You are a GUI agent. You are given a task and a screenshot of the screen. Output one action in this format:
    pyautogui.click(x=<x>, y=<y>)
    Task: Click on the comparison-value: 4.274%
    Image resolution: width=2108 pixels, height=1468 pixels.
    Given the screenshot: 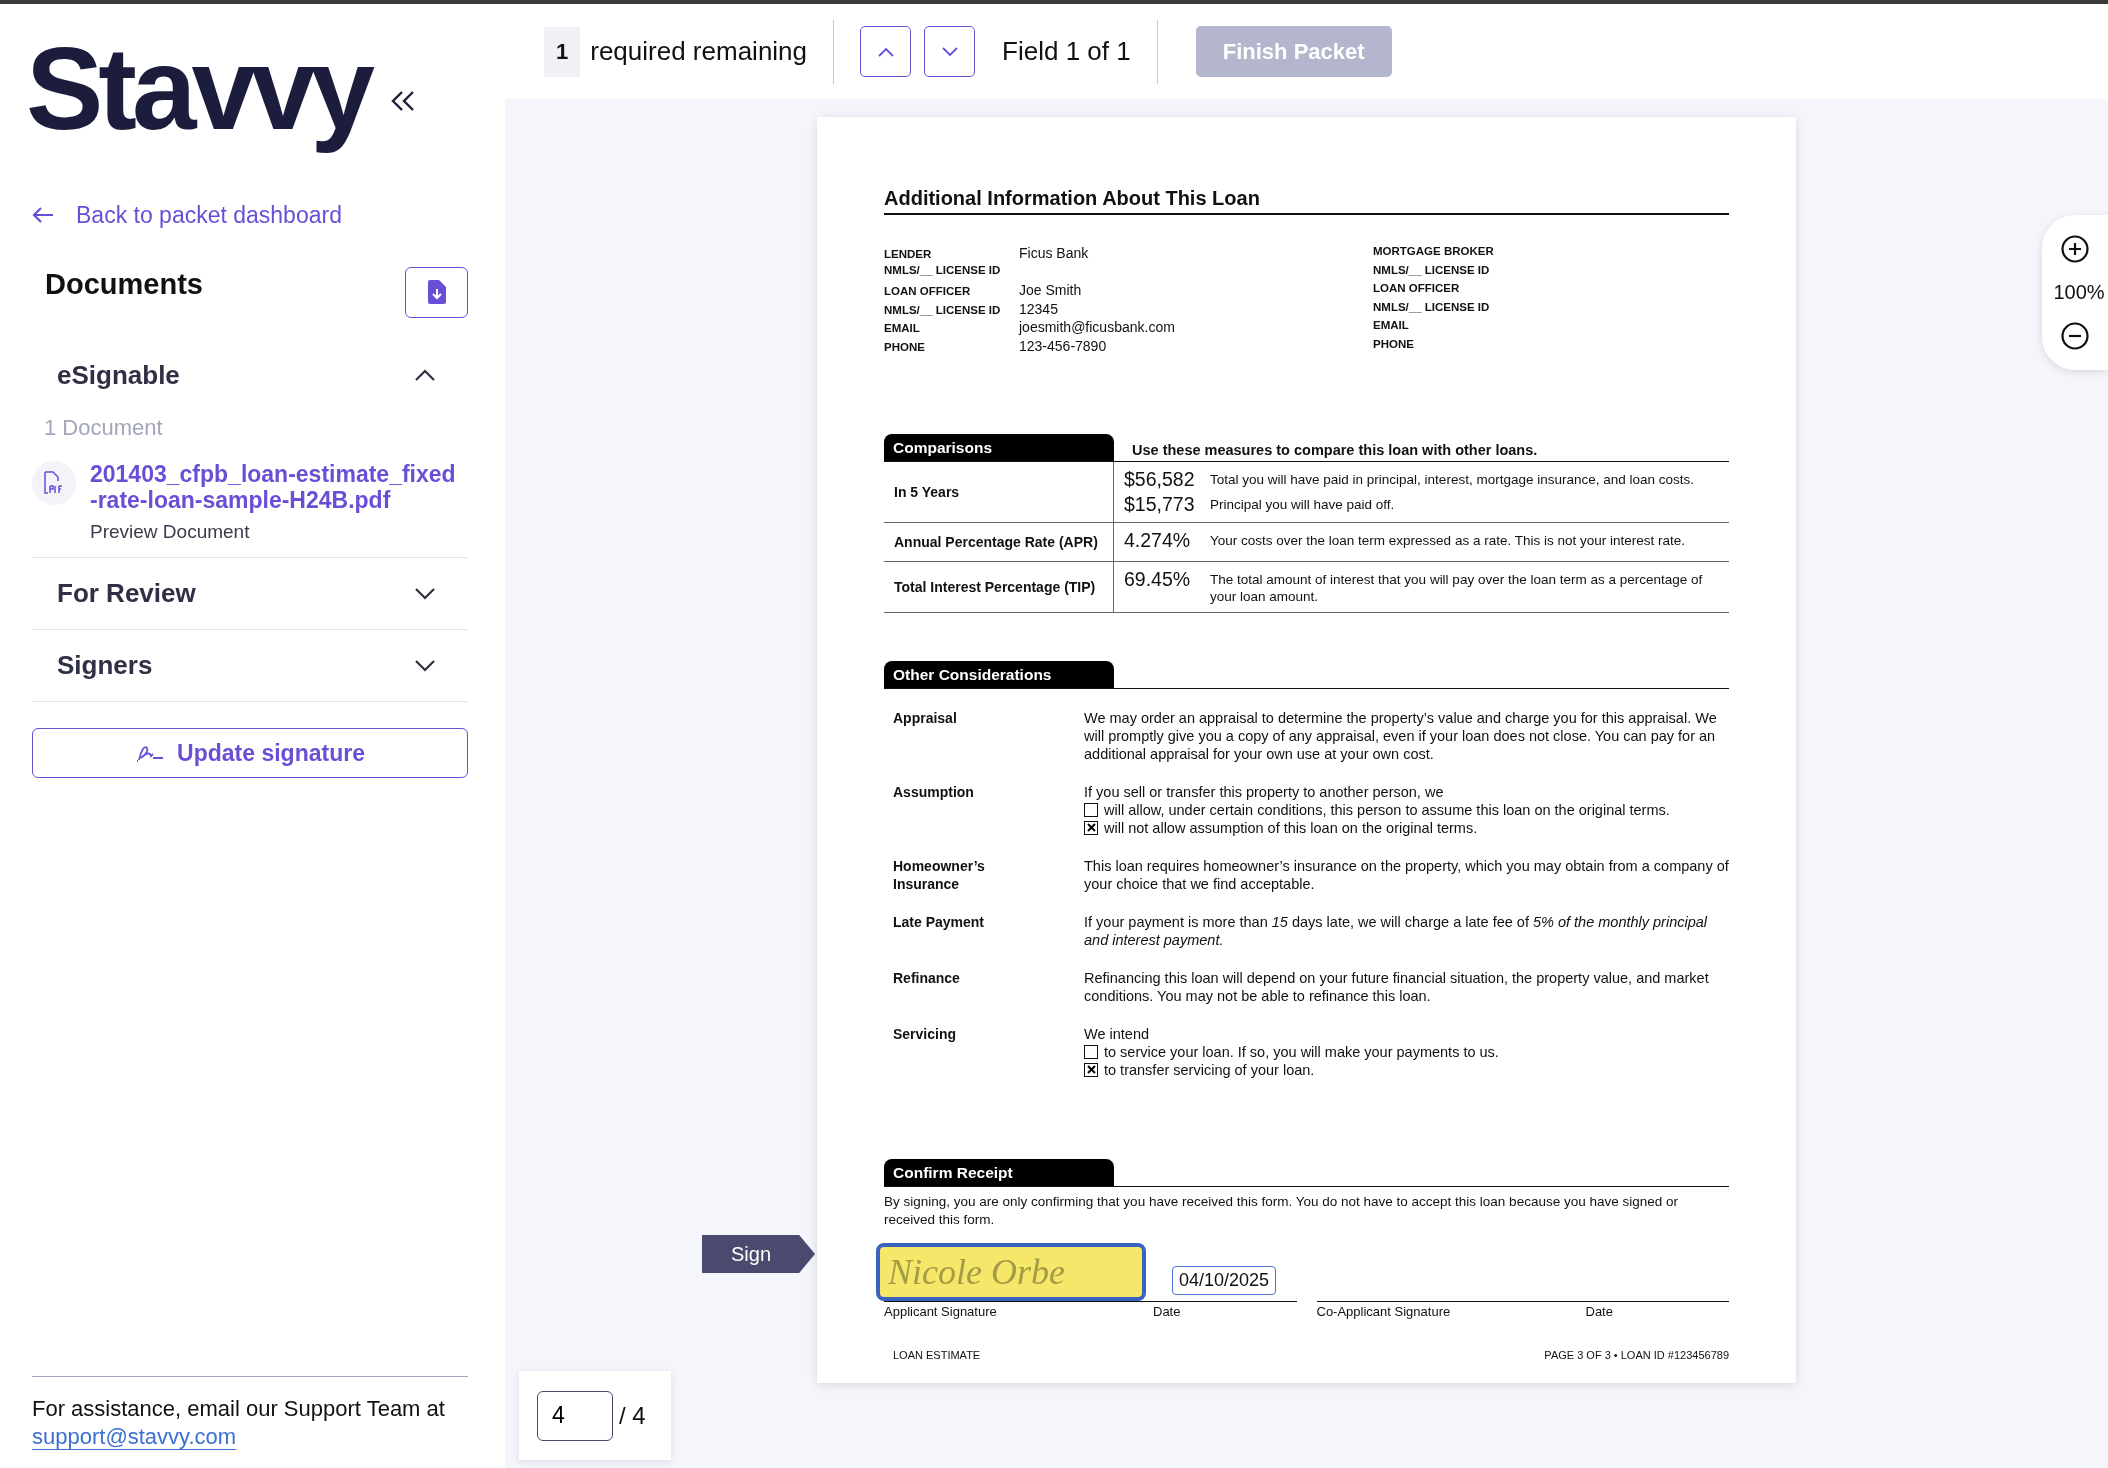 What is the action you would take?
    pyautogui.click(x=1158, y=540)
    